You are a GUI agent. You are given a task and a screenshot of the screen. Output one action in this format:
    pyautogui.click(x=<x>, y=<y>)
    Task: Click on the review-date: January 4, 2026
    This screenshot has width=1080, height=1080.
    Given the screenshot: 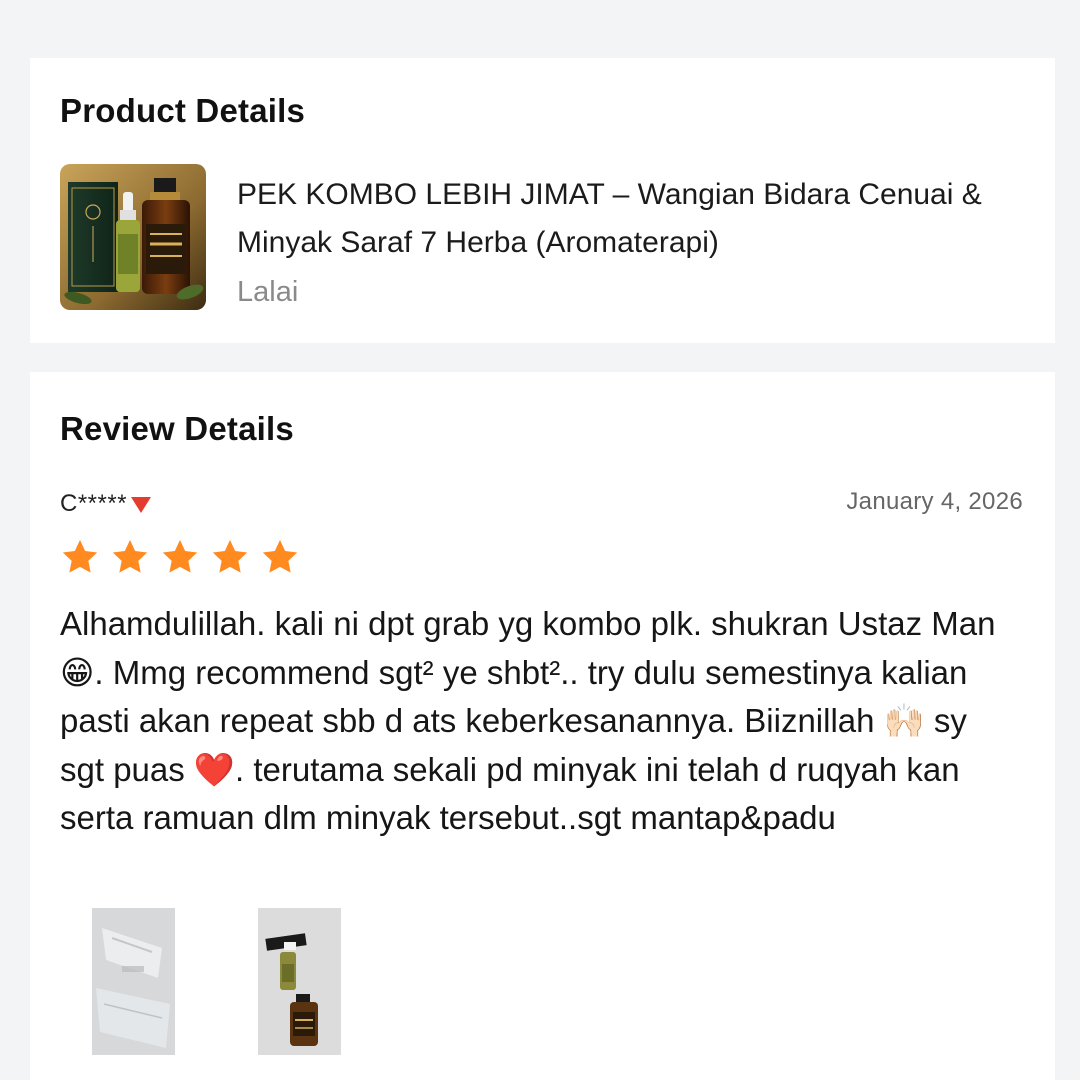 What is the action you would take?
    pyautogui.click(x=934, y=501)
    